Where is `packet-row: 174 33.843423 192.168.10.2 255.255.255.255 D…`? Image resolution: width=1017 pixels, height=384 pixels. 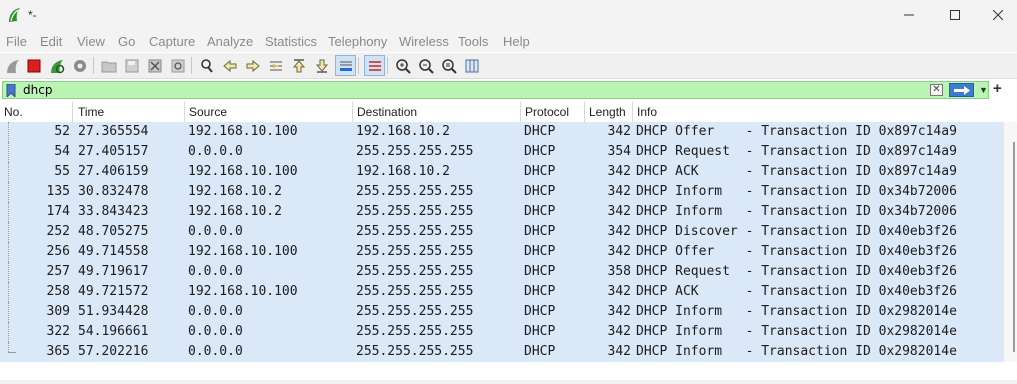
packet-row: 174 33.843423 192.168.10.2 255.255.255.255 D… is located at coordinates (502, 212).